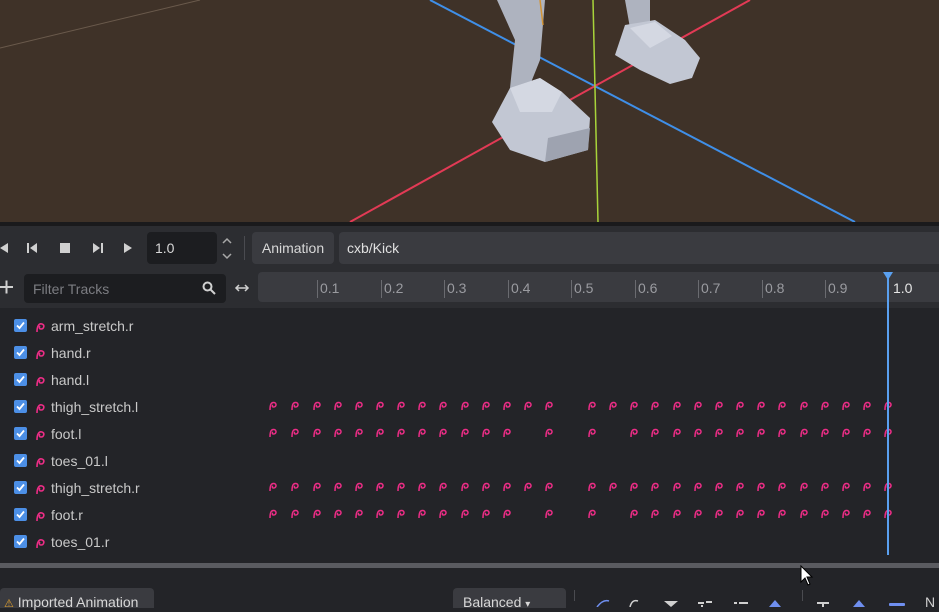 The height and width of the screenshot is (612, 939). I want to click on track-row: toes_01.r, so click(469, 540).